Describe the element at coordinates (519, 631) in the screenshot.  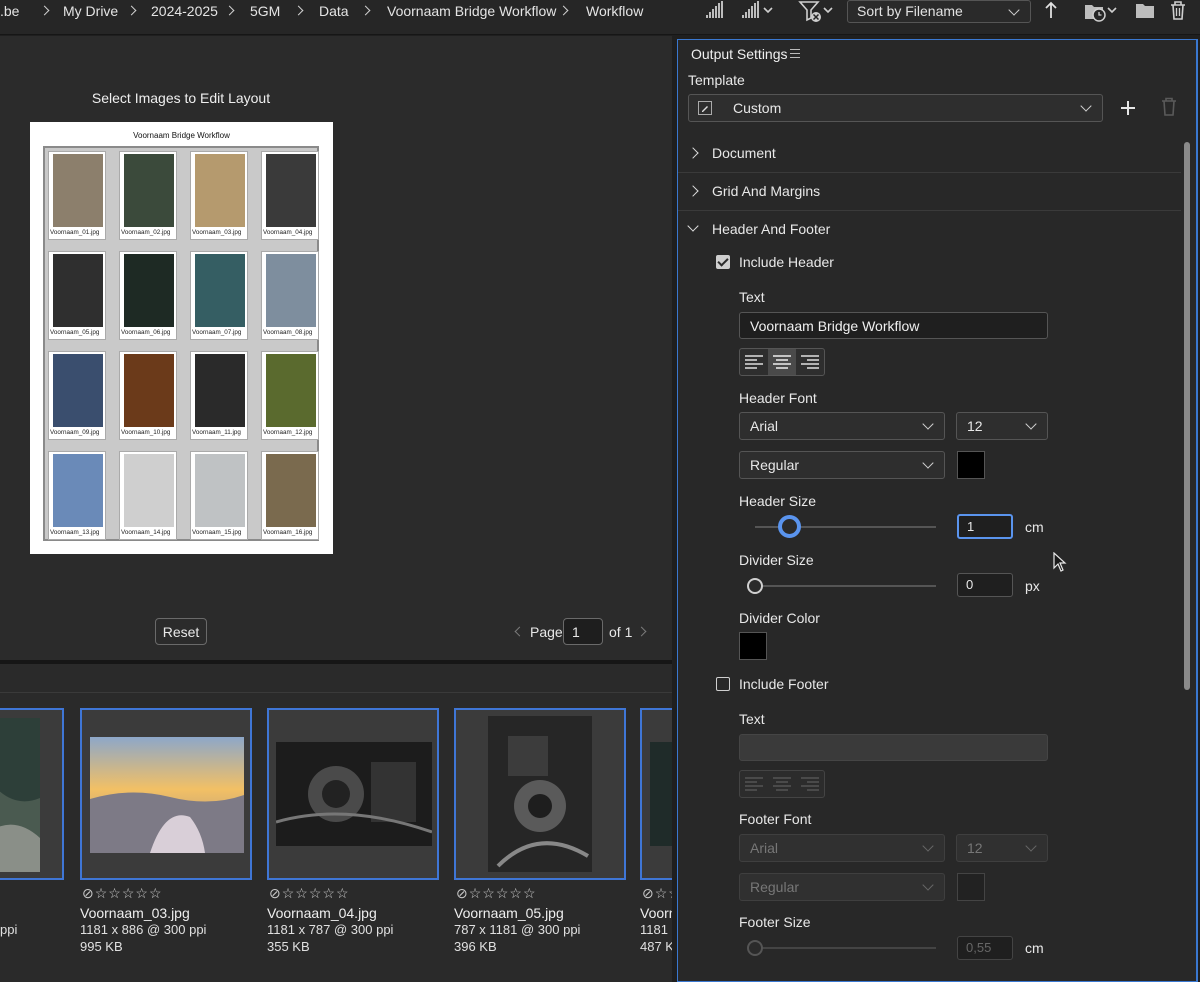
I see `previous-page-icon` at that location.